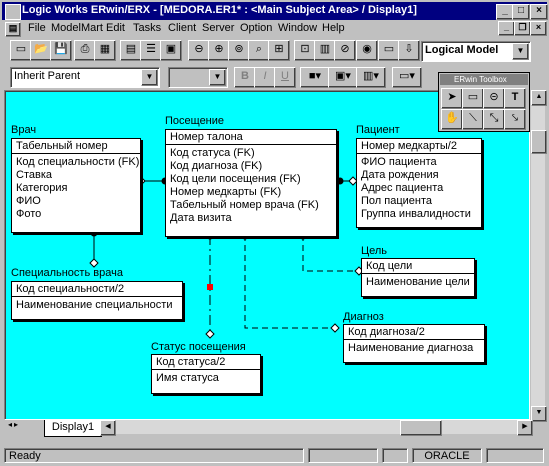 Image resolution: width=549 pixels, height=466 pixels. I want to click on entity-attribute: Группа инвалидности, so click(416, 214).